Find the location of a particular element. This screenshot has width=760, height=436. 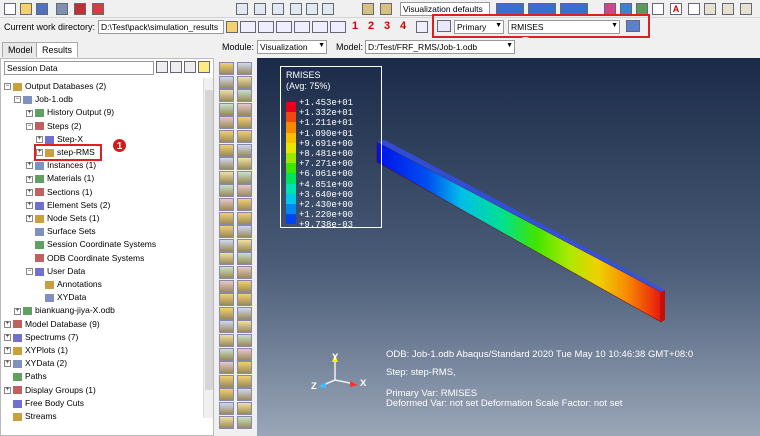

zoom-icon is located at coordinates (278, 9).